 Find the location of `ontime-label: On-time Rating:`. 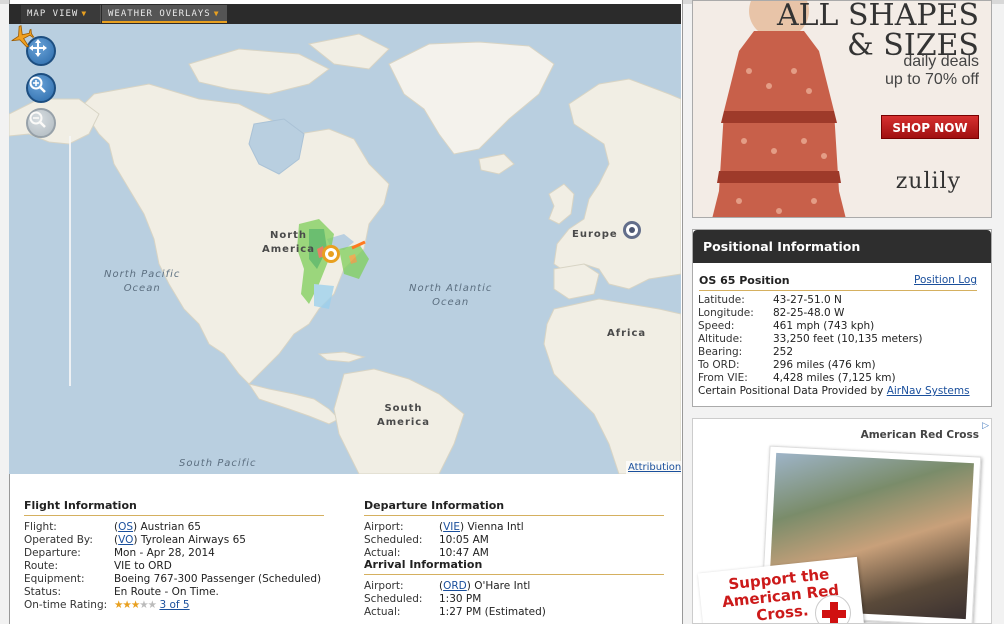

ontime-label: On-time Rating: is located at coordinates (66, 605).